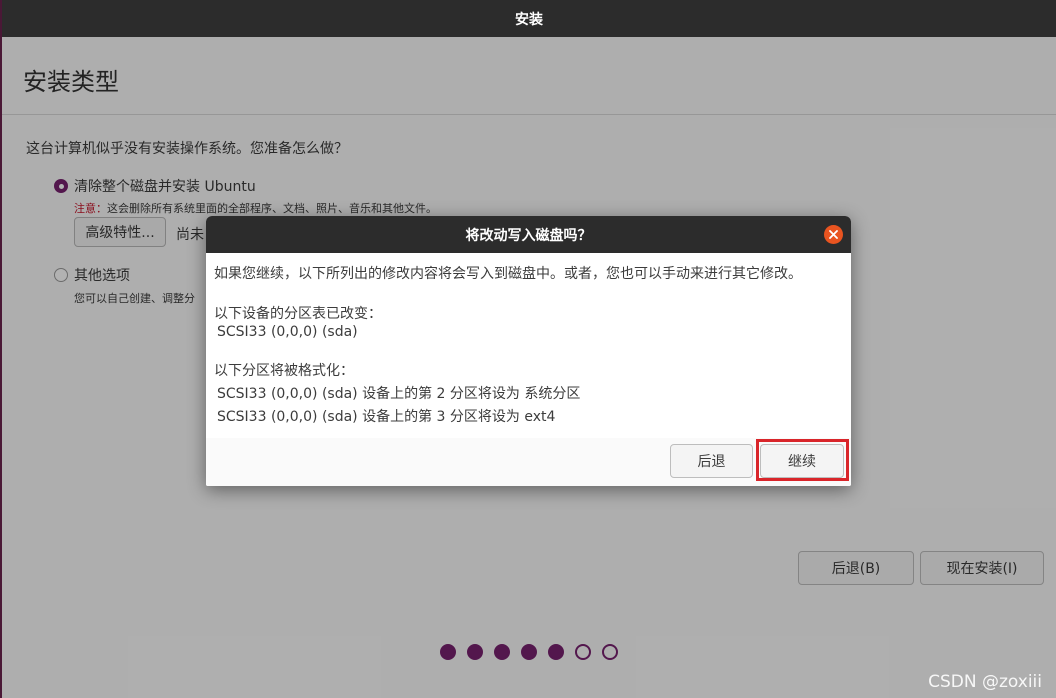  What do you see at coordinates (298, 314) in the screenshot?
I see `partition-table-heading: 以下设备的分区表已改变：` at bounding box center [298, 314].